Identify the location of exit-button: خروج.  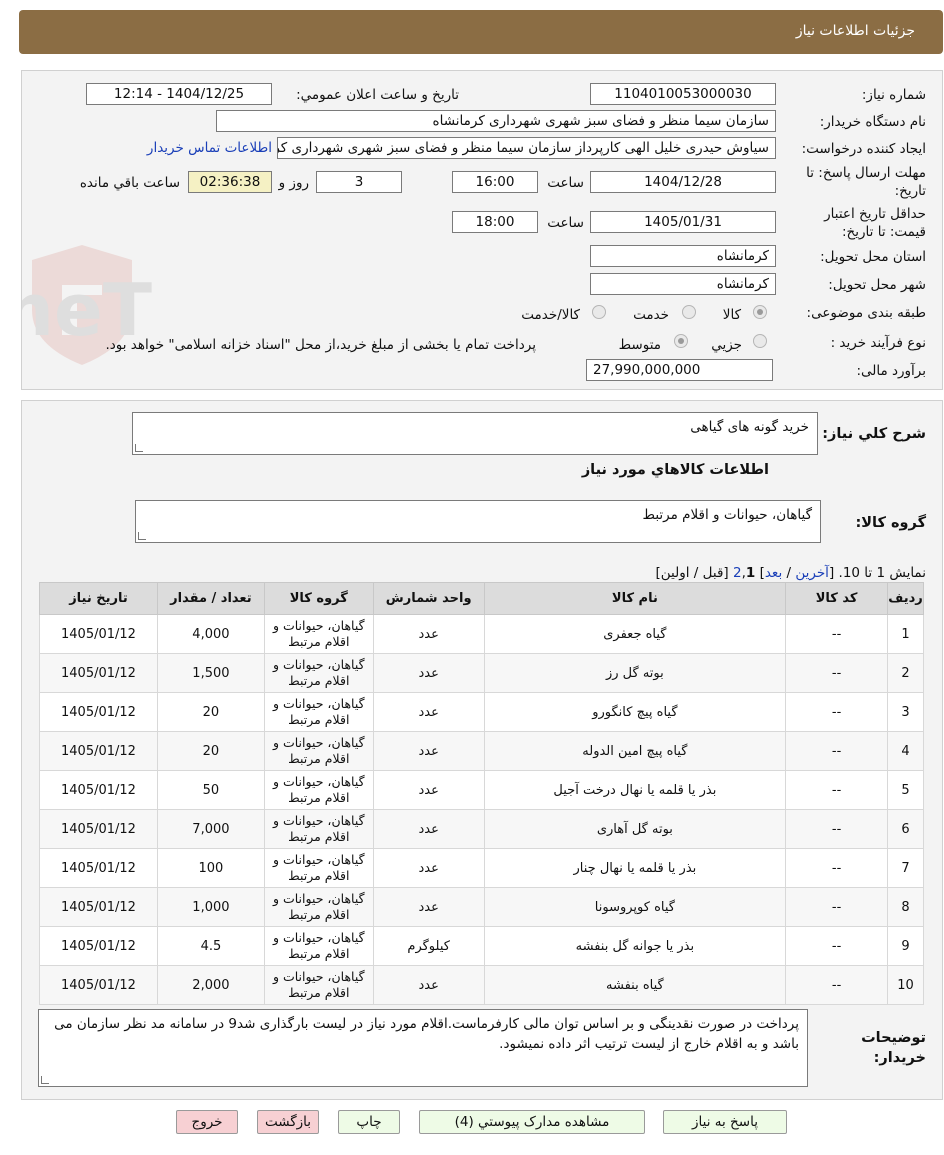
(207, 1122).